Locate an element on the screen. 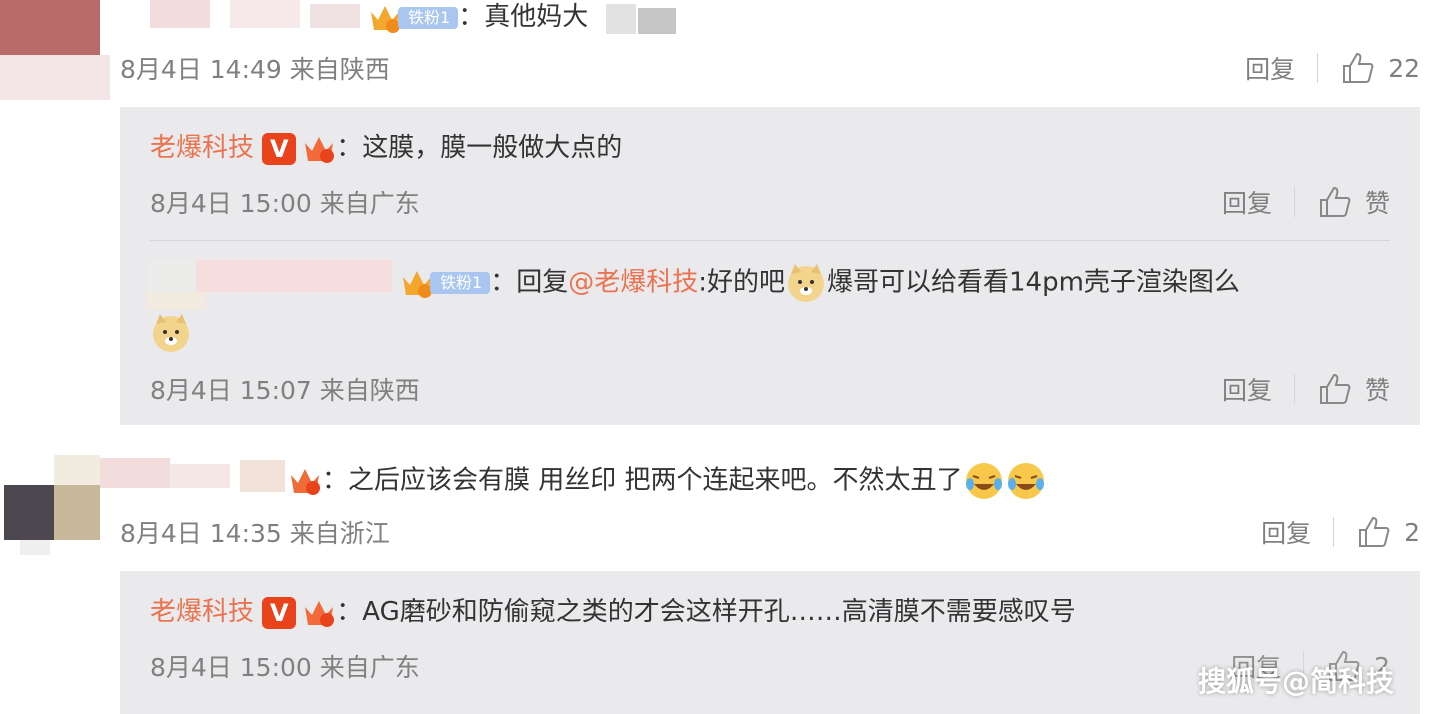 This screenshot has height=714, width=1430. comment-2-line: ：之后应该会有膜 用丝印 把两个连起来吧。不然太丑了 is located at coordinates (667, 481).